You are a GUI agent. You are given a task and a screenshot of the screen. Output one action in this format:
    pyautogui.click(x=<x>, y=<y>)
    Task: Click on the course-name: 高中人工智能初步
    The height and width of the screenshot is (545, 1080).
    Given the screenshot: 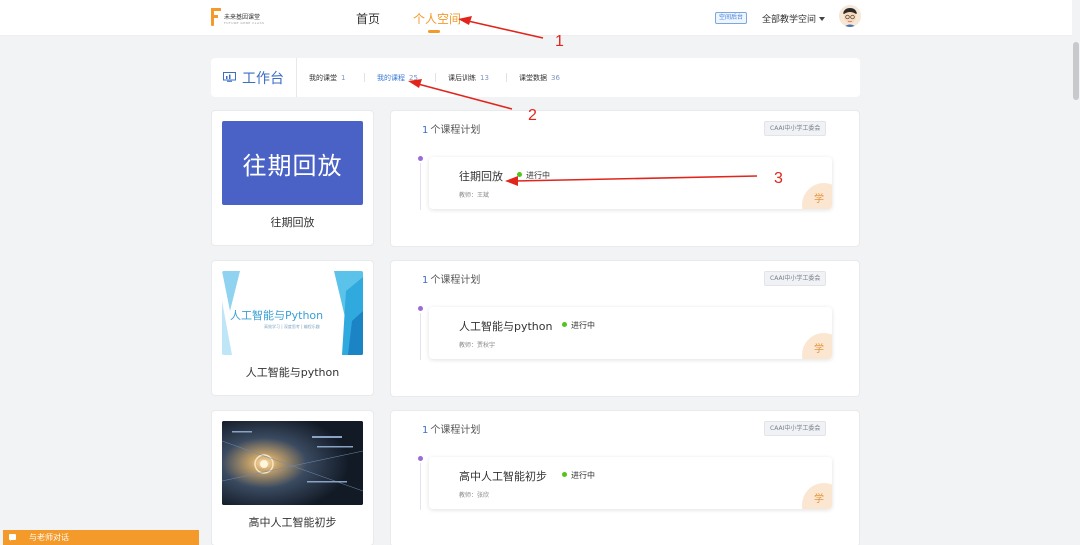 What is the action you would take?
    pyautogui.click(x=292, y=522)
    